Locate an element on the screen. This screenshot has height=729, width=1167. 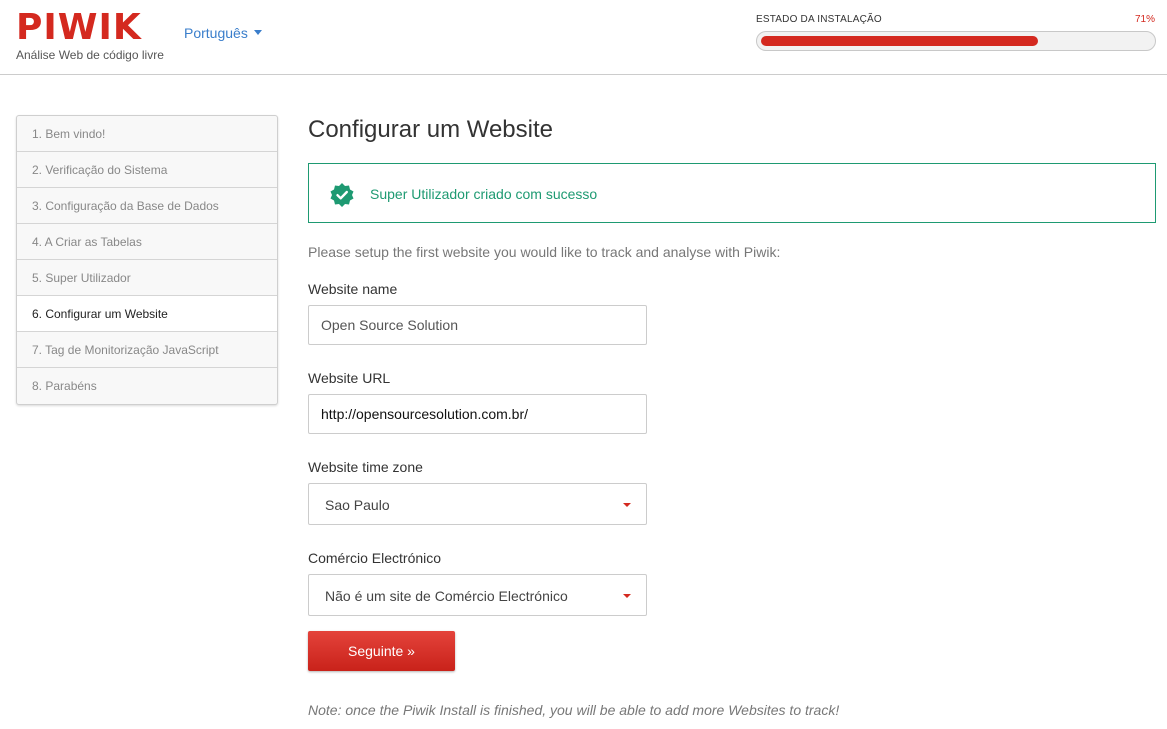
check-badge-icon is located at coordinates (342, 195).